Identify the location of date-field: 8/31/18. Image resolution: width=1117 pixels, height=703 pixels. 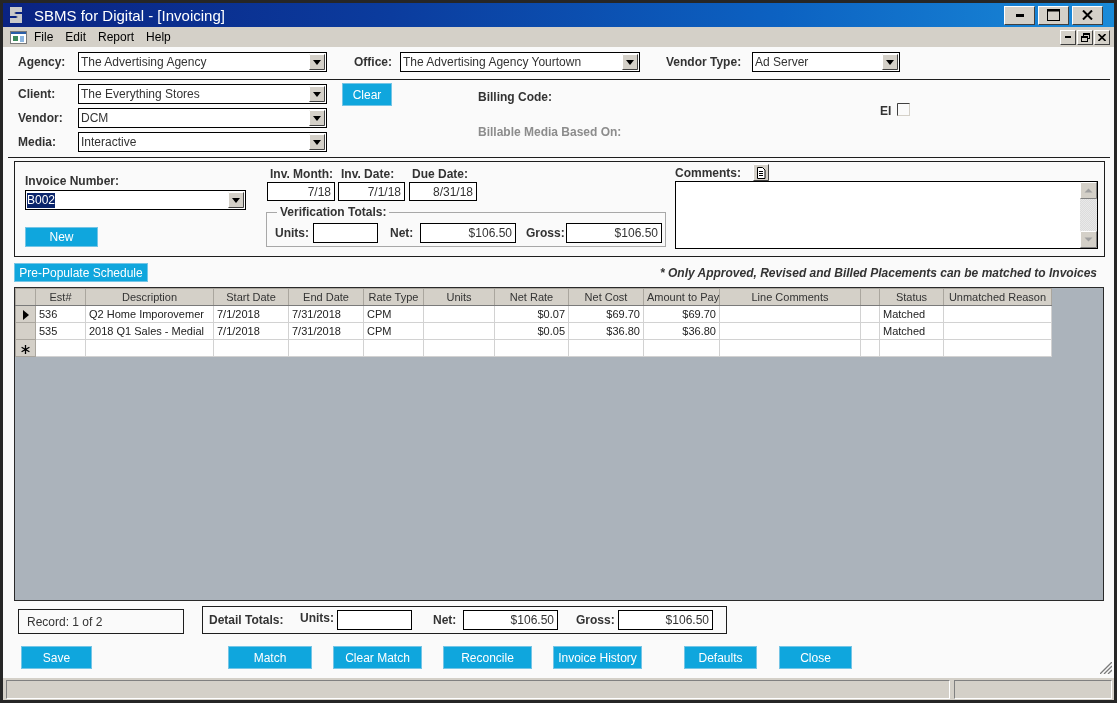
(443, 191).